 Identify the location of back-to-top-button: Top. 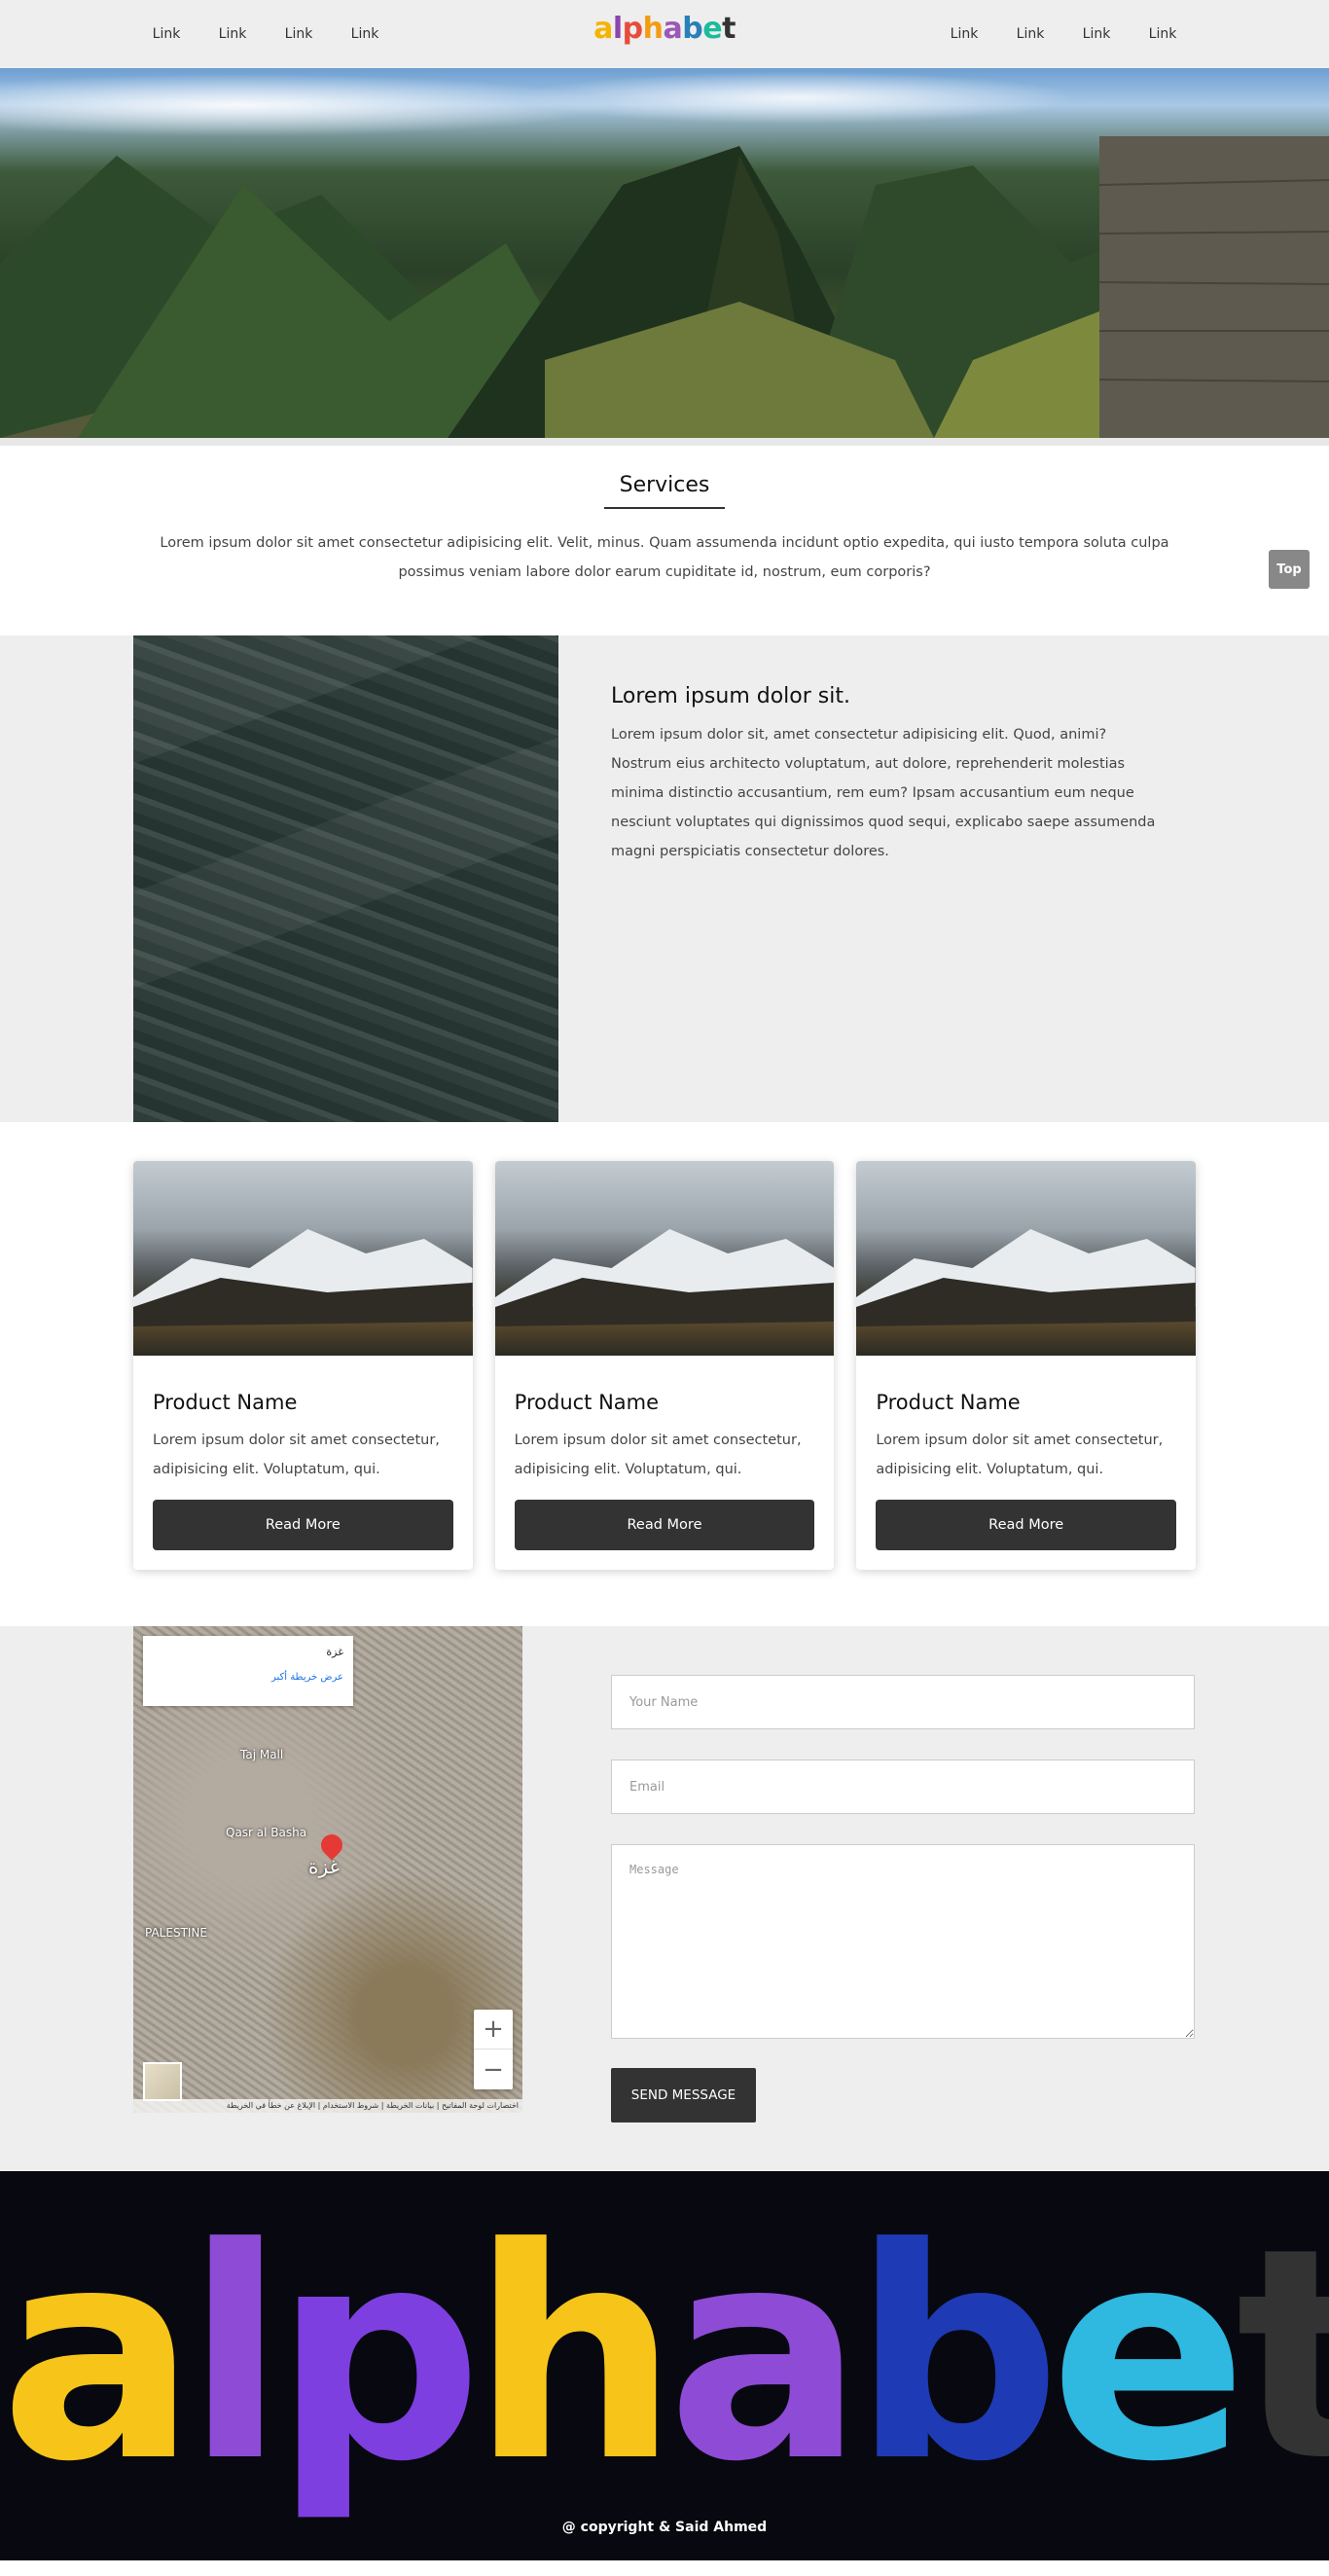
(1289, 569).